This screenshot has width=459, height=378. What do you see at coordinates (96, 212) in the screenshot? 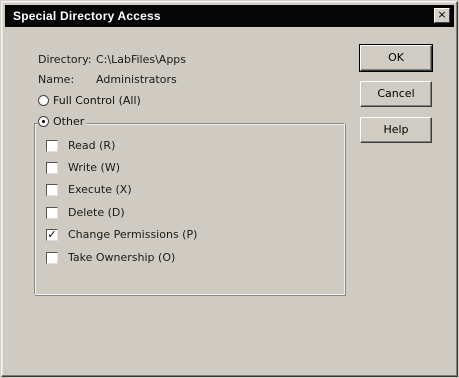
I see `permission-label: Delete (D)` at bounding box center [96, 212].